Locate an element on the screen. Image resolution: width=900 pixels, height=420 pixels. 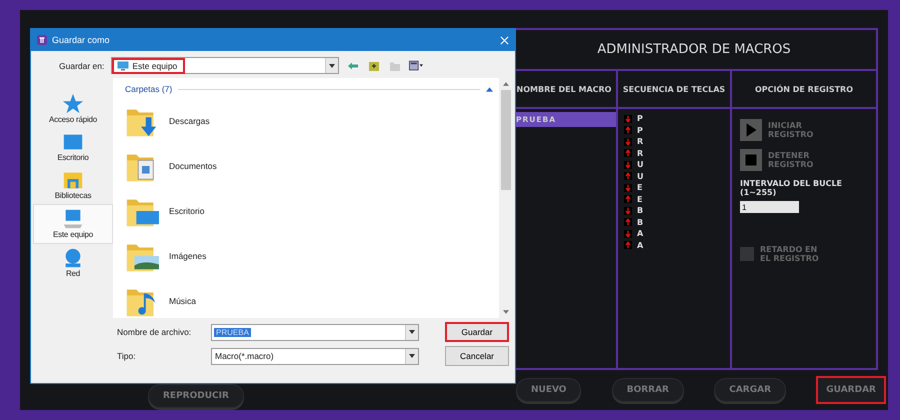
window-title: Guardar como is located at coordinates (81, 40).